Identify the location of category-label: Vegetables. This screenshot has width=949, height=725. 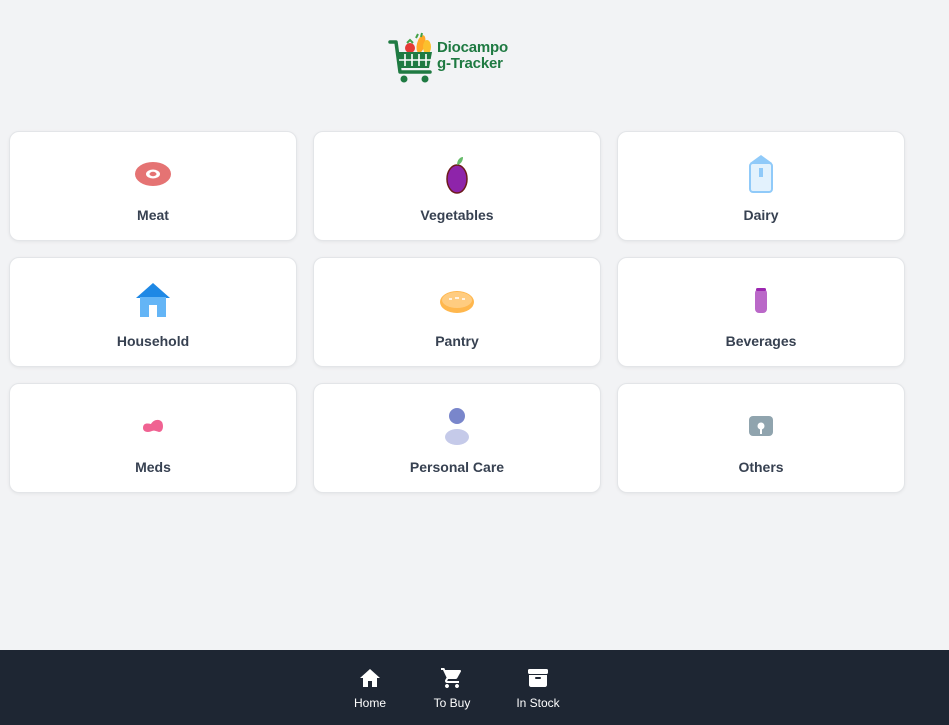
(457, 215).